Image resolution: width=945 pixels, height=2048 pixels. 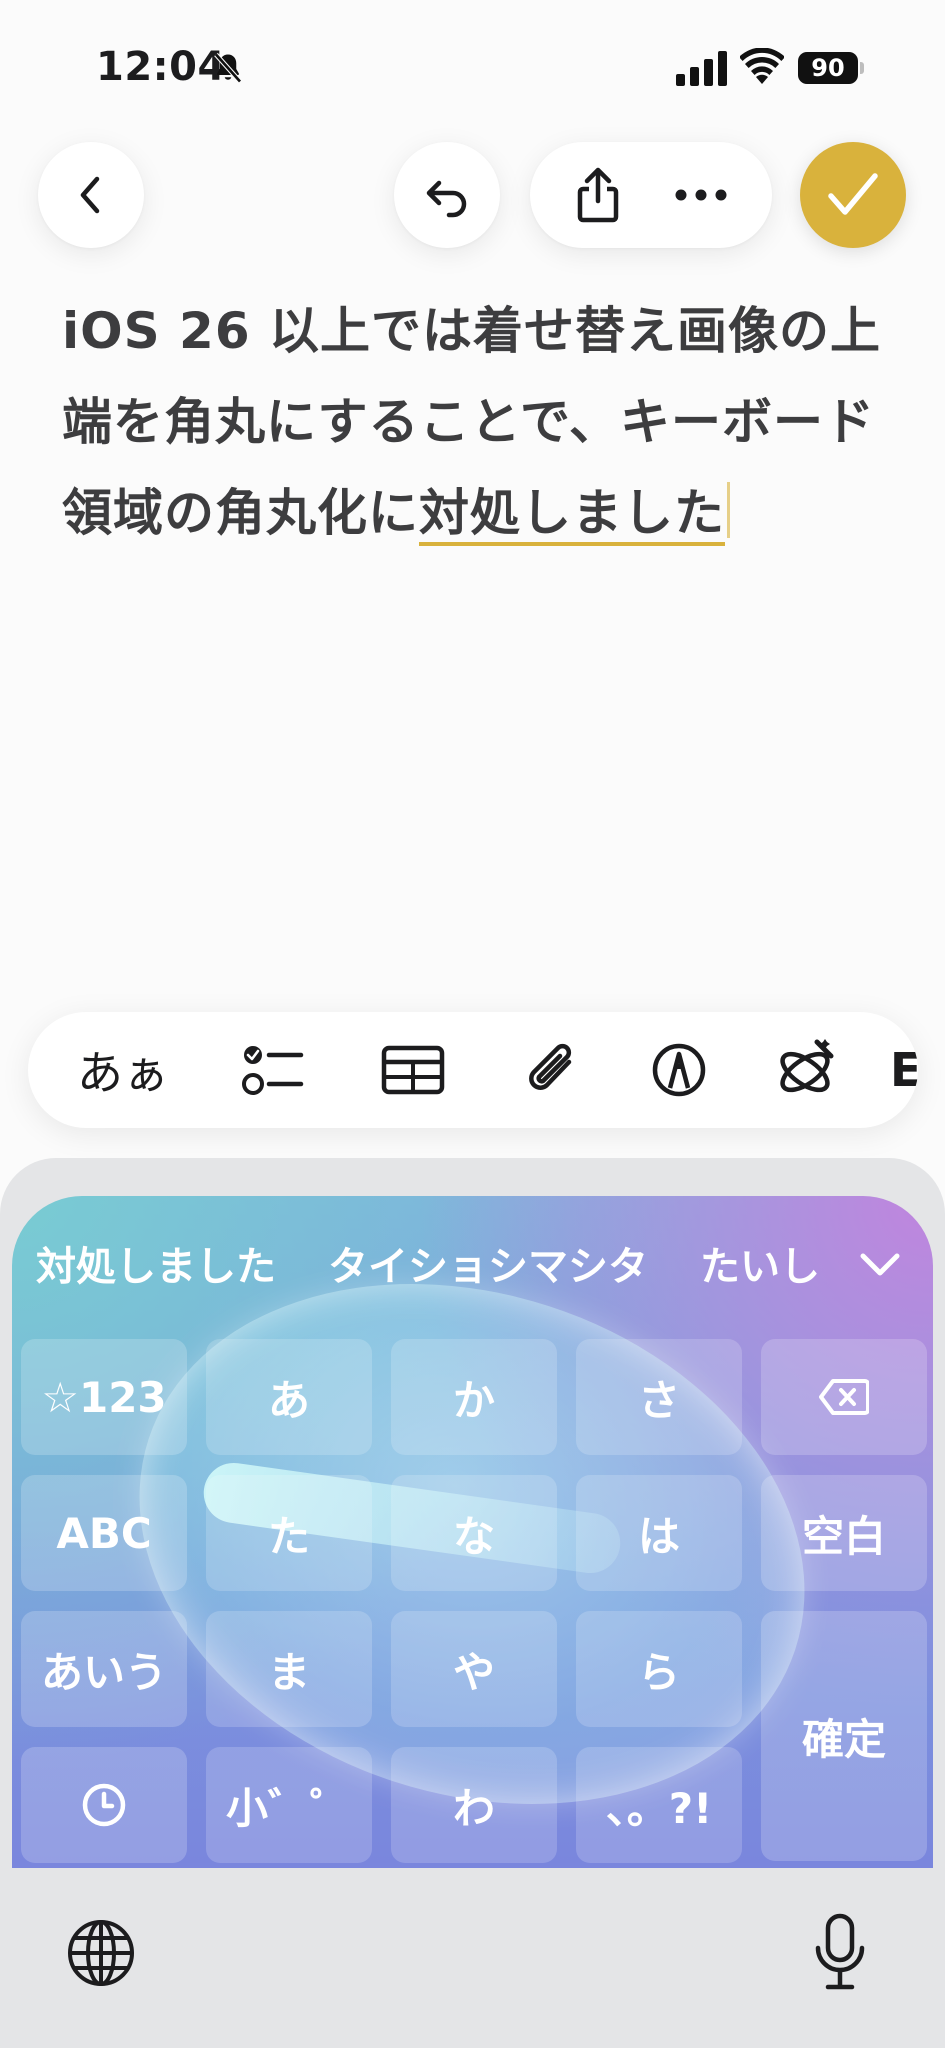 I want to click on candidate-1: 対処しました, so click(x=156, y=1263).